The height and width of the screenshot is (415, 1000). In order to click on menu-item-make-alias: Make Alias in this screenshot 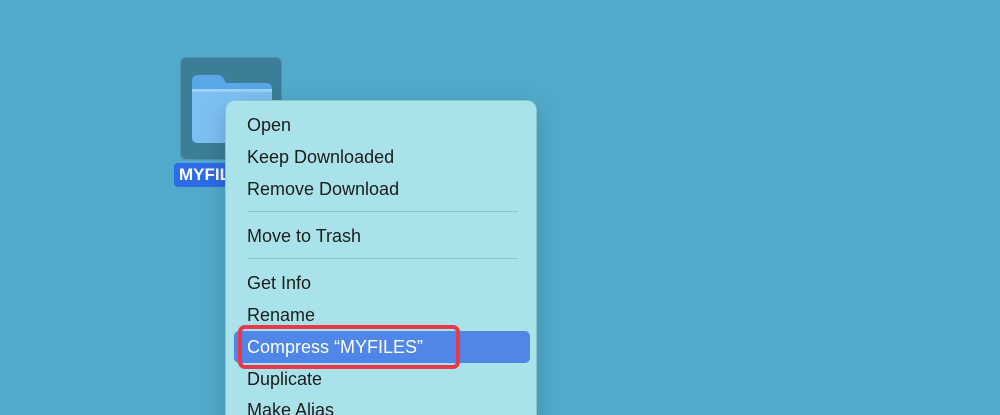, I will do `click(382, 404)`.